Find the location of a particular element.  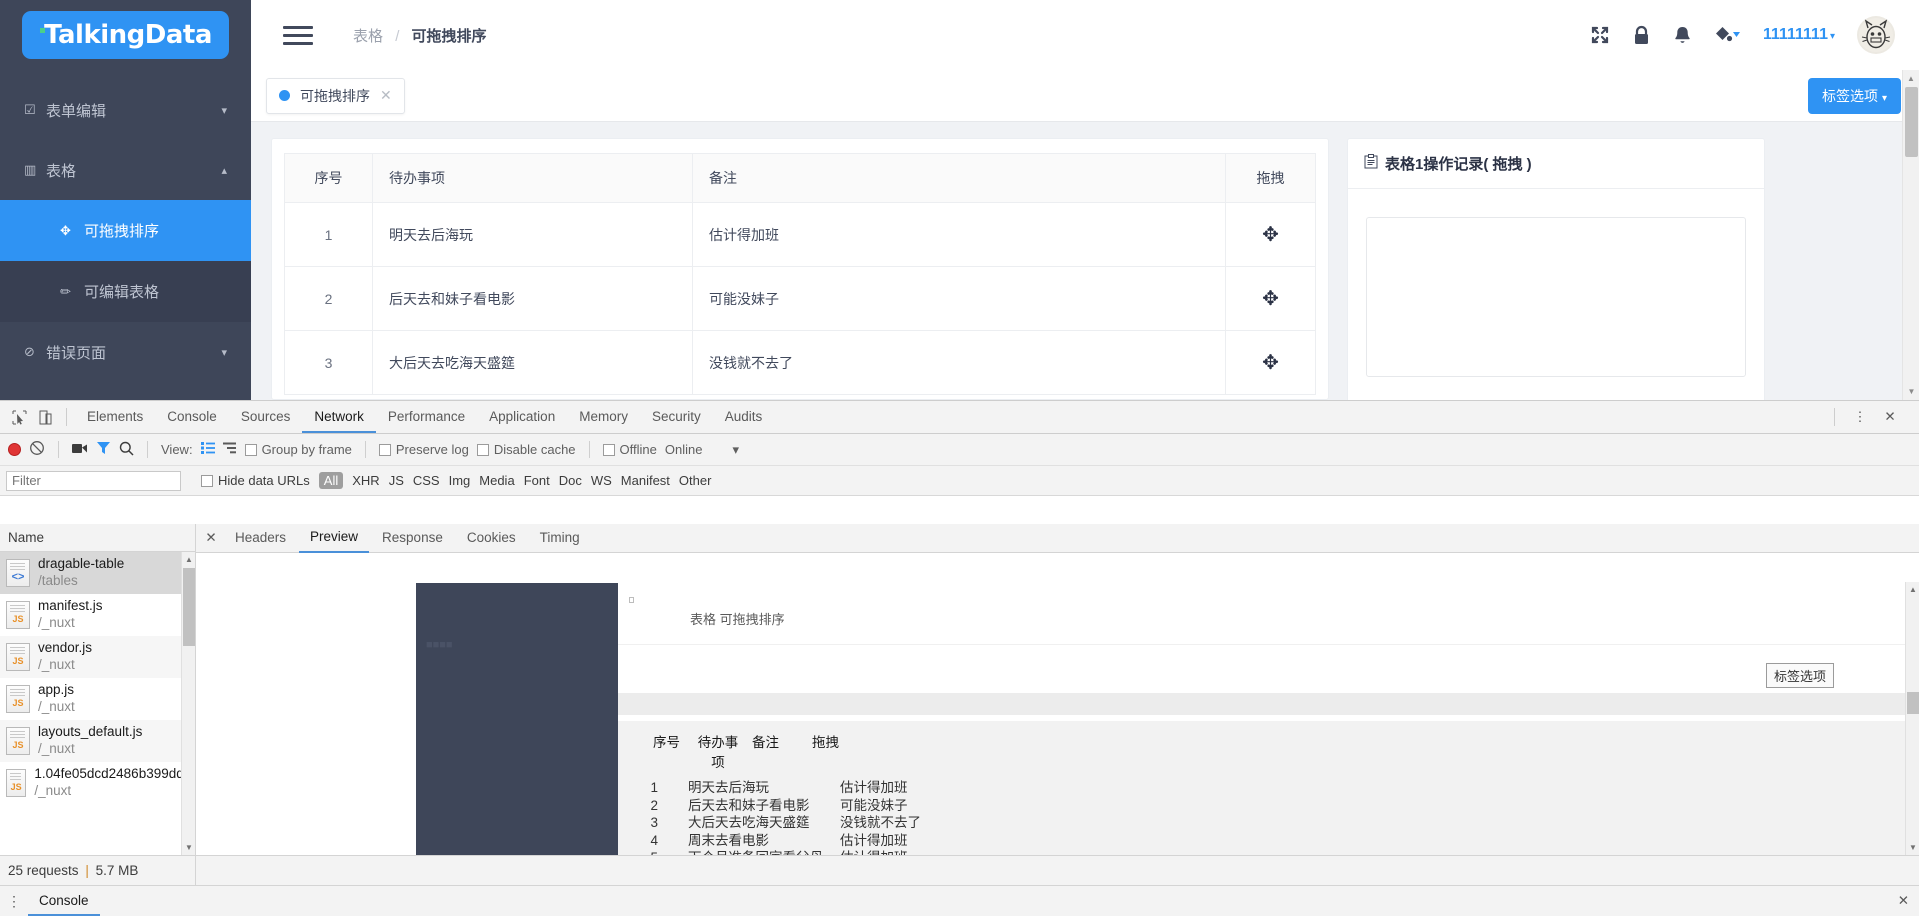

inspect-icon is located at coordinates (19, 417).